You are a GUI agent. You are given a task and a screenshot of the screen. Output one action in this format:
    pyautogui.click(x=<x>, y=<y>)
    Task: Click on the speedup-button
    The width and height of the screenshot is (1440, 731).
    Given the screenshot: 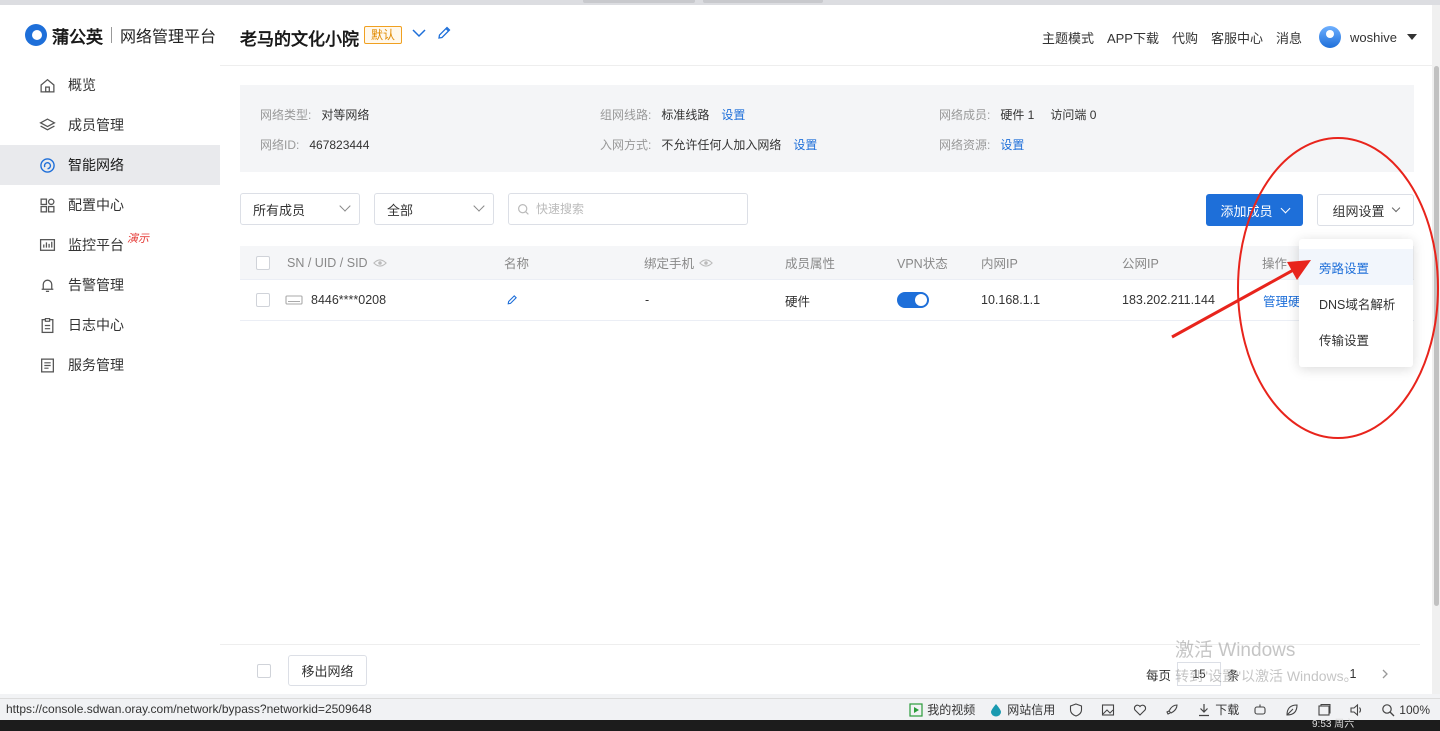 What is the action you would take?
    pyautogui.click(x=1174, y=710)
    